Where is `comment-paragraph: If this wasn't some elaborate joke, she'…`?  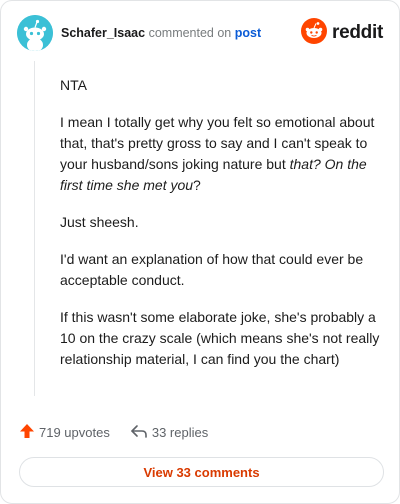
comment-paragraph: If this wasn't some elaborate joke, she'… is located at coordinates (220, 338).